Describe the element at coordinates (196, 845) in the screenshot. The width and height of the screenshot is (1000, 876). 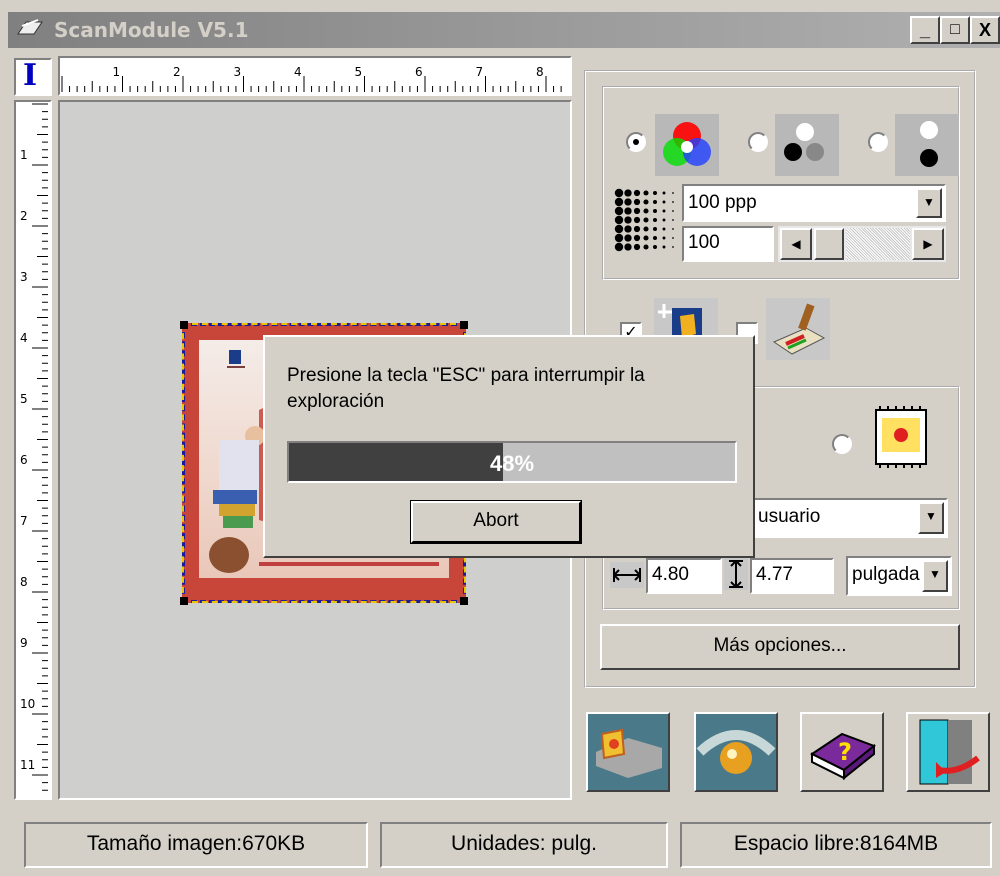
I see `status-image-size: Tamaño imagen:670KB` at that location.